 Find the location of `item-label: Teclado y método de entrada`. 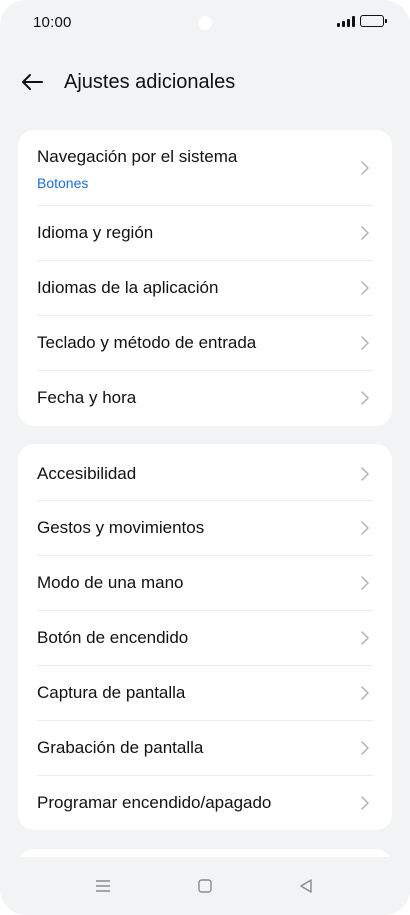

item-label: Teclado y método de entrada is located at coordinates (147, 342).